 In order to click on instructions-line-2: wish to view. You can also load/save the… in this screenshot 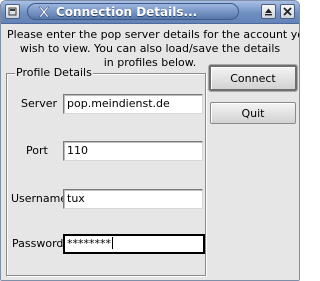, I will do `click(150, 48)`.